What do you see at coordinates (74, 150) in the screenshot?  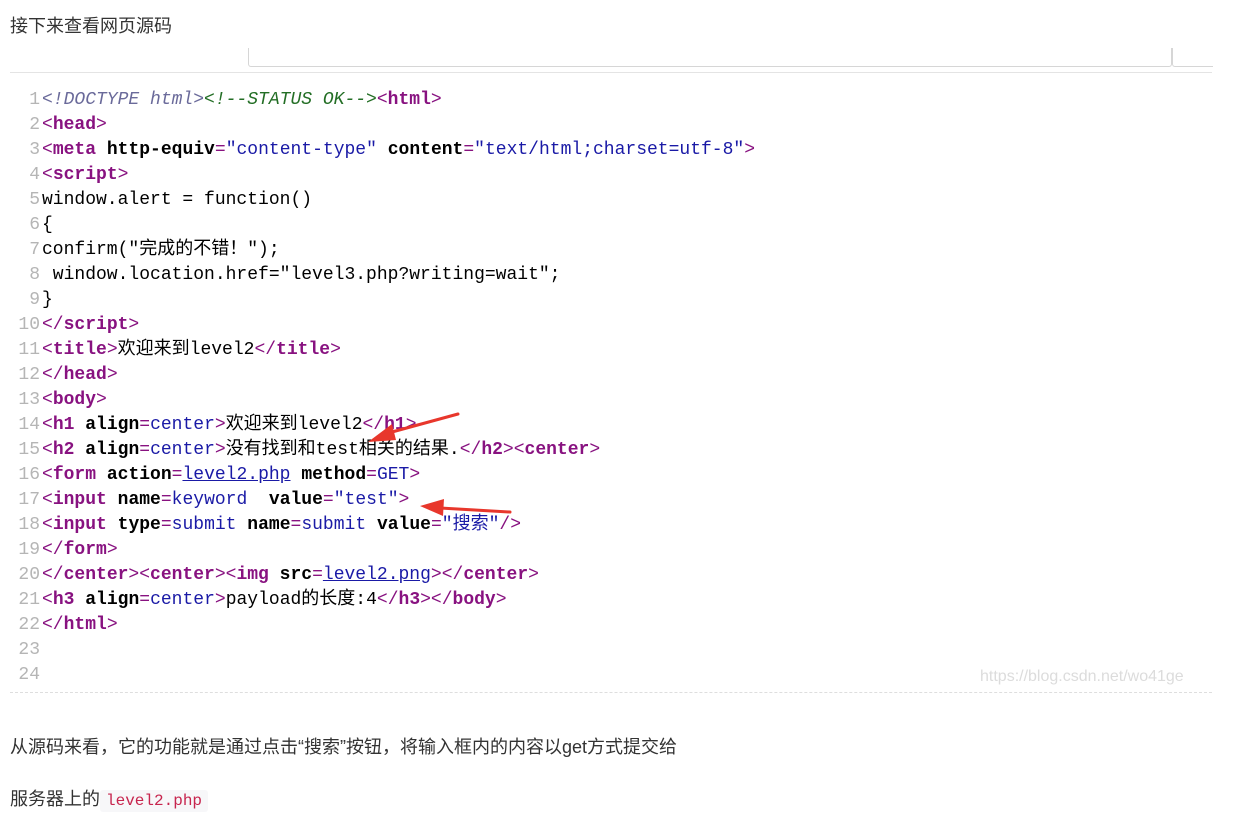 I see `tag-name: meta` at bounding box center [74, 150].